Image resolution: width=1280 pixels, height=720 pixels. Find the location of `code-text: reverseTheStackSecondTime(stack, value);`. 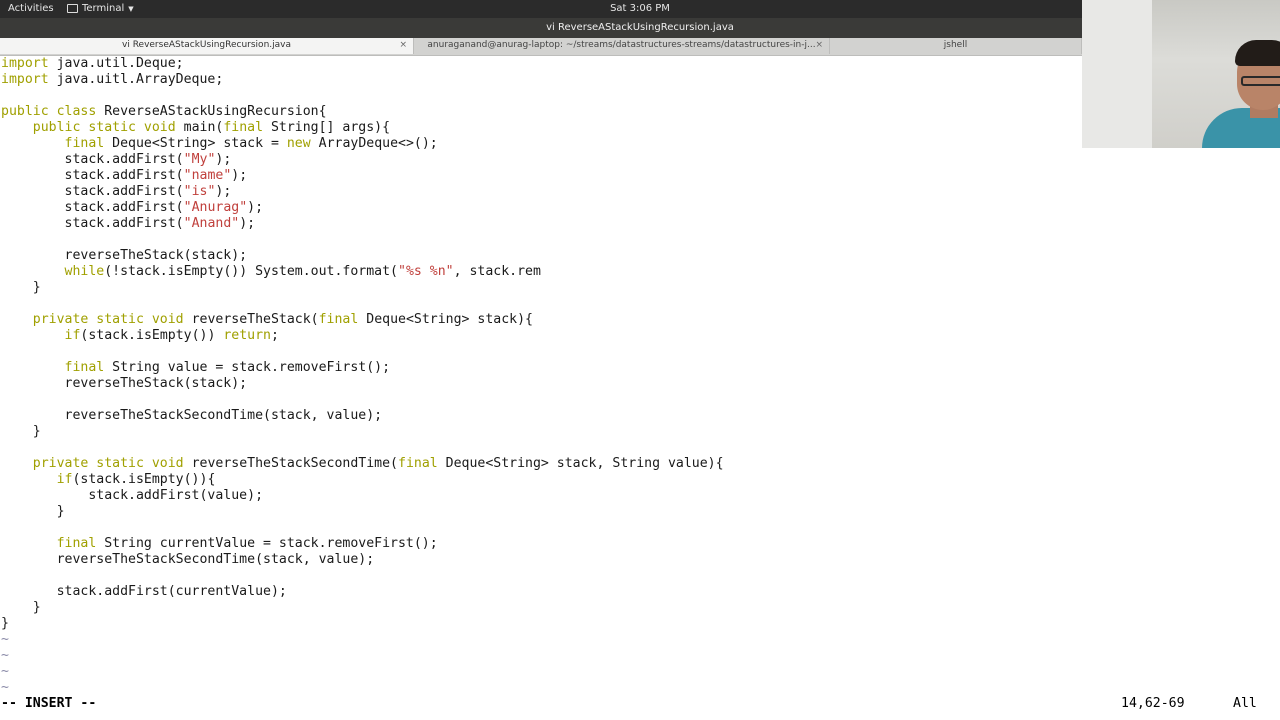

code-text: reverseTheStackSecondTime(stack, value); is located at coordinates (192, 415).